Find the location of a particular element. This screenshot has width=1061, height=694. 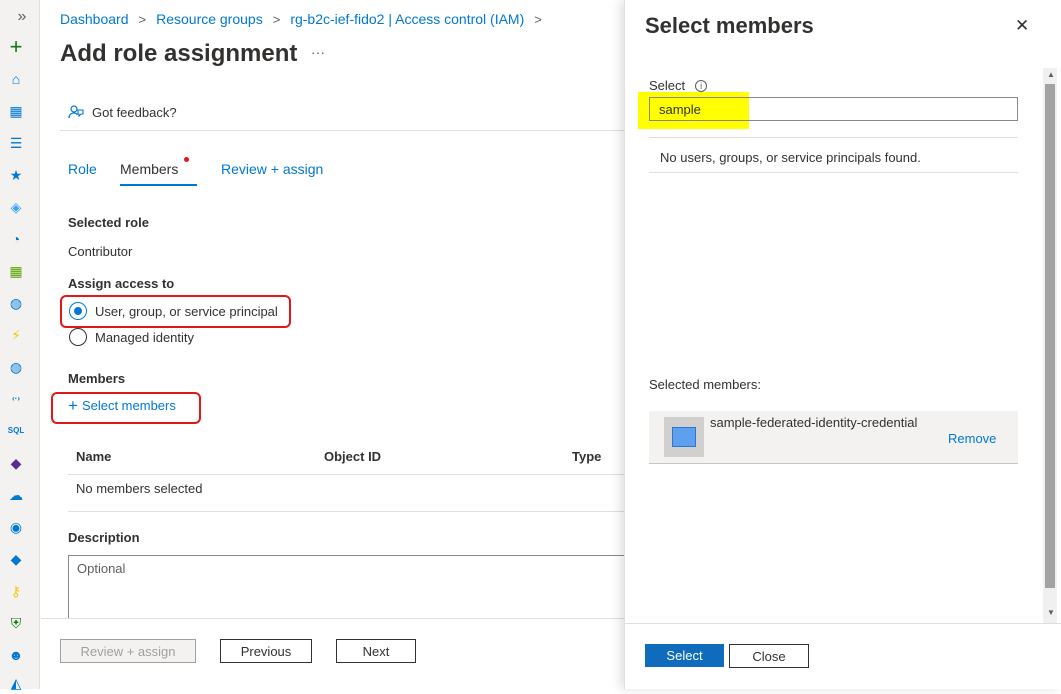

app-avatar-icon is located at coordinates (684, 437).